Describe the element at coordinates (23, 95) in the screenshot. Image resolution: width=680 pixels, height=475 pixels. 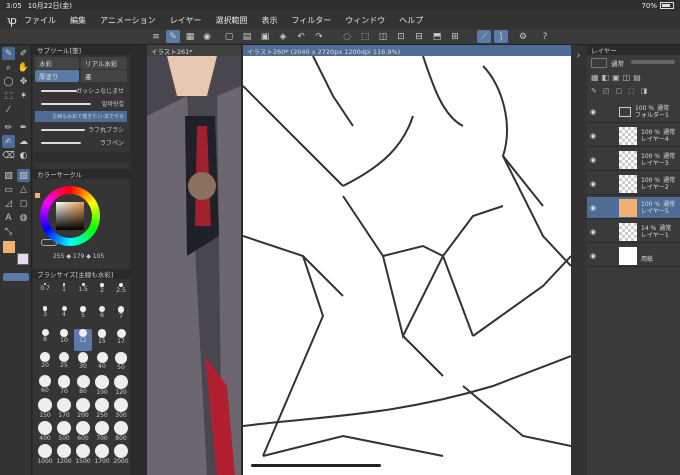
I see `magic-wand-icon: ✶` at that location.